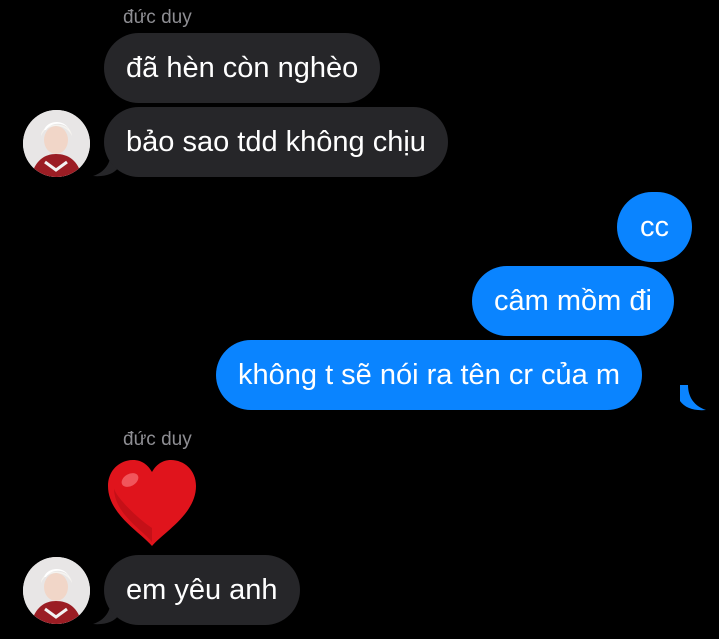 This screenshot has width=719, height=639. I want to click on message-text: bảo sao tdd không chịu, so click(276, 142).